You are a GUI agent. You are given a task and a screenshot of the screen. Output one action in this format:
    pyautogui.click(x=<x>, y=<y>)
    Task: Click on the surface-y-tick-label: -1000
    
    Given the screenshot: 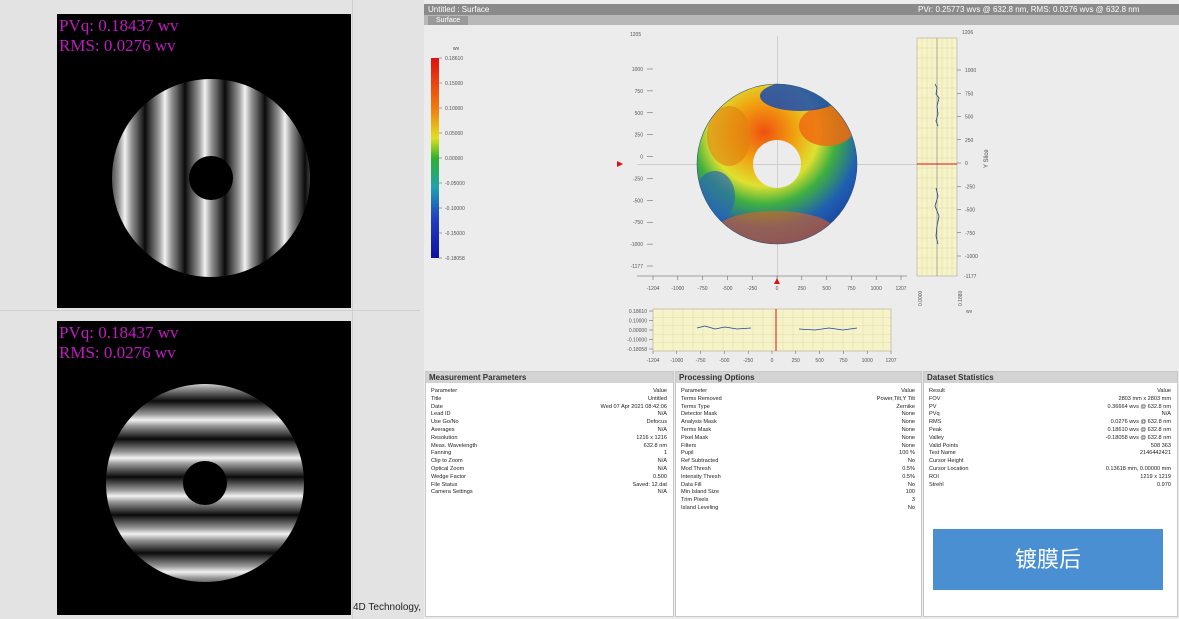 What is the action you would take?
    pyautogui.click(x=636, y=245)
    